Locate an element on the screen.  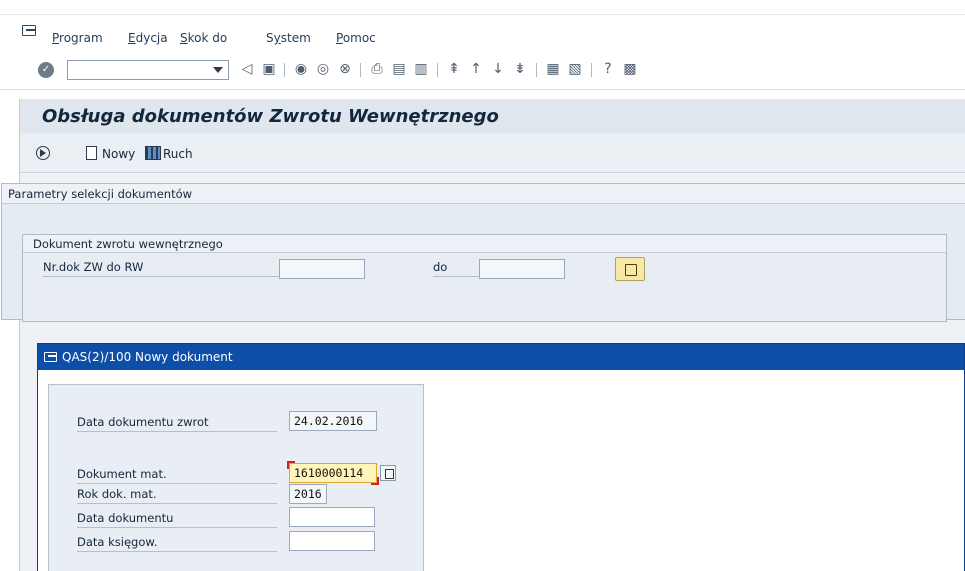
first-page-icon: ⇞ is located at coordinates (454, 69).